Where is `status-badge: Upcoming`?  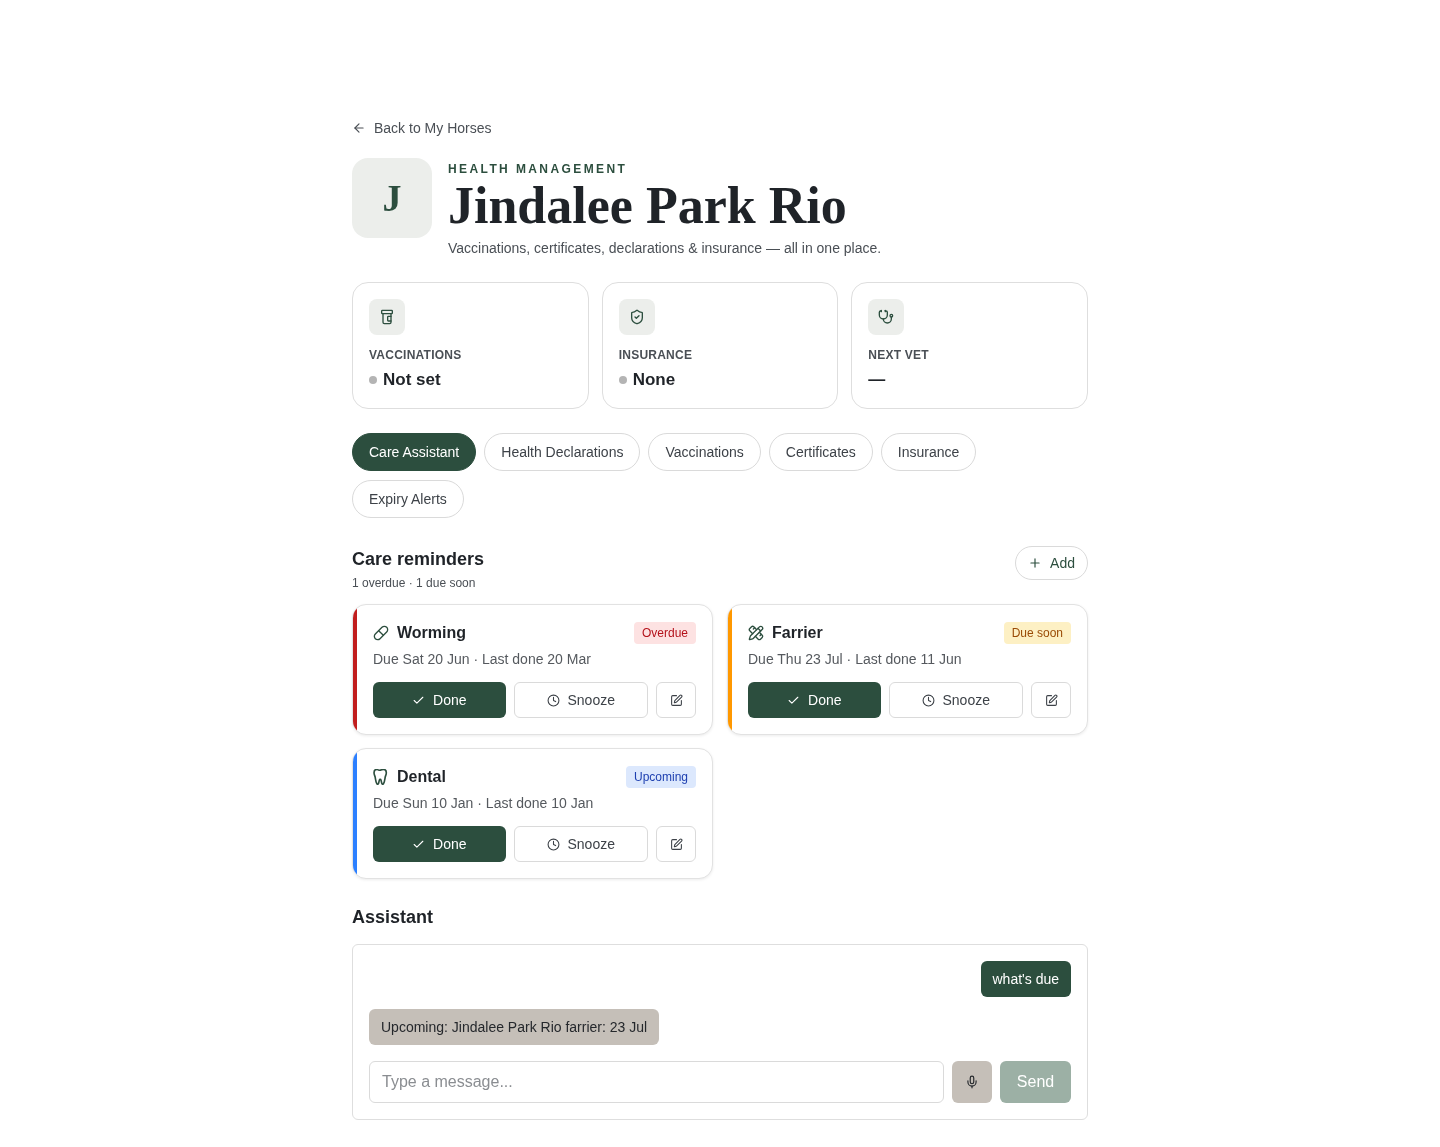
status-badge: Upcoming is located at coordinates (660, 777).